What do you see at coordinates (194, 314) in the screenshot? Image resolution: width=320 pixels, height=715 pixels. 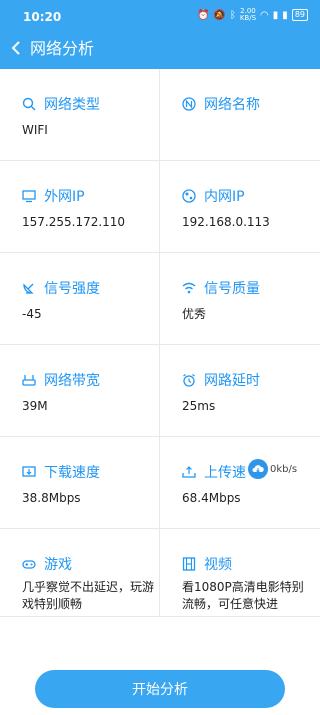 I see `signal-quality-value: 优秀` at bounding box center [194, 314].